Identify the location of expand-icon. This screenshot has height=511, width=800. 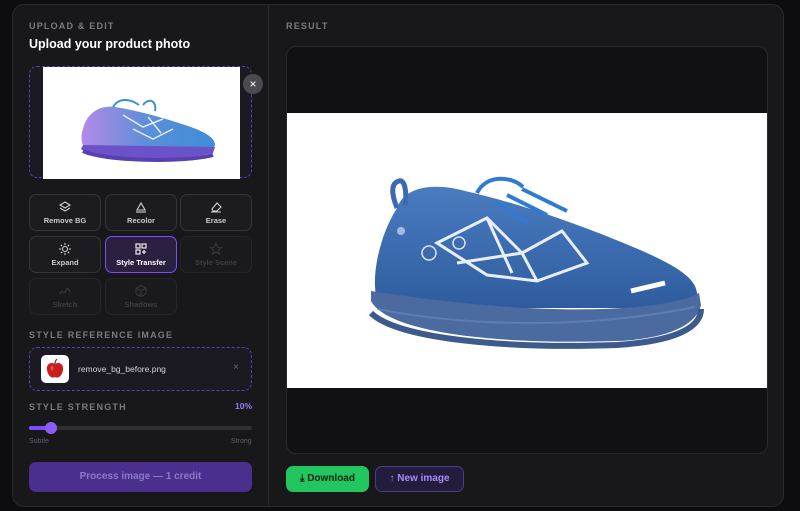
(65, 249).